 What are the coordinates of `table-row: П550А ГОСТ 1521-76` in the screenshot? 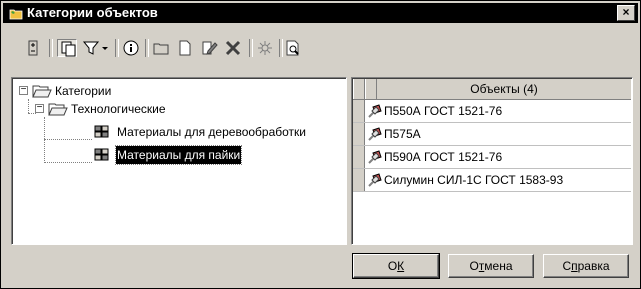 It's located at (492, 111).